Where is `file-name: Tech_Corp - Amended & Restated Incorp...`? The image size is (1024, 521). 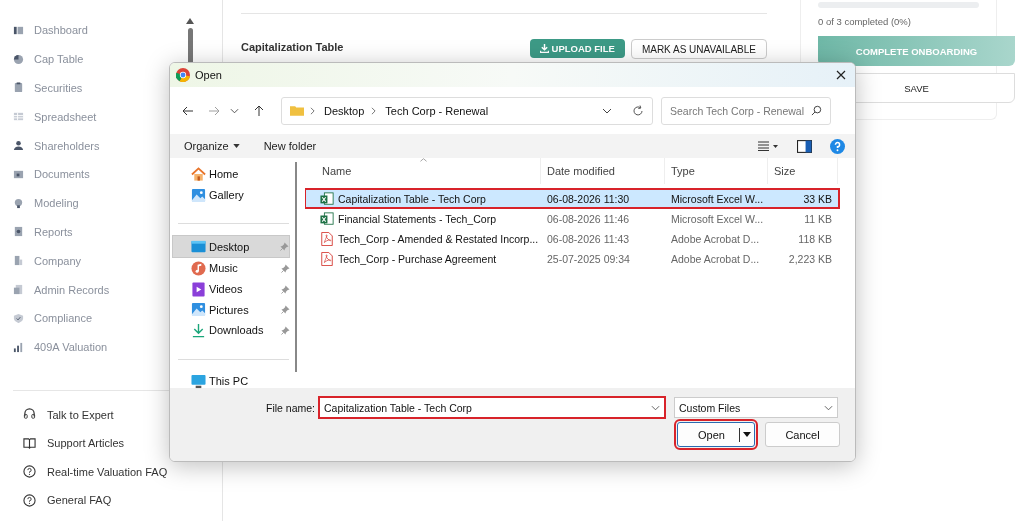 file-name: Tech_Corp - Amended & Restated Incorp... is located at coordinates (438, 238).